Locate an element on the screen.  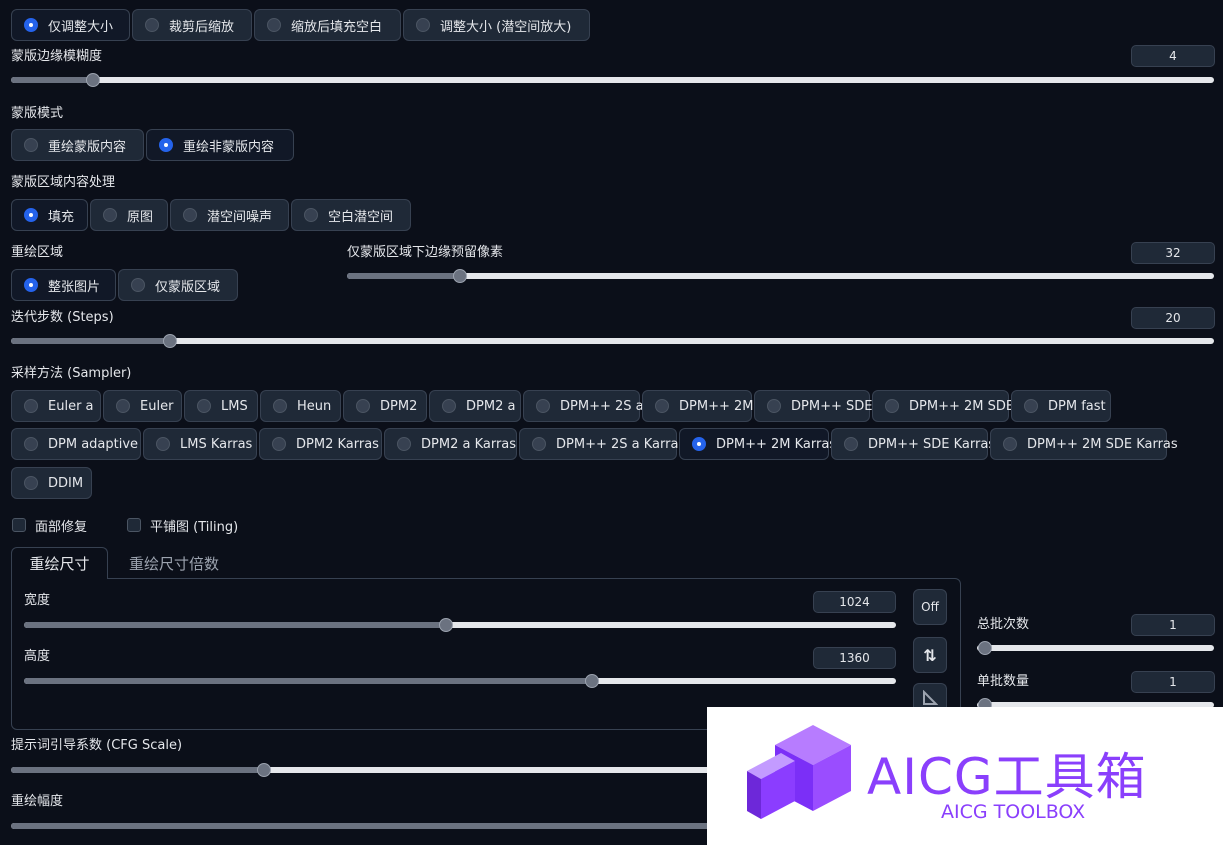
sampler-option: DPM2 is located at coordinates (385, 406).